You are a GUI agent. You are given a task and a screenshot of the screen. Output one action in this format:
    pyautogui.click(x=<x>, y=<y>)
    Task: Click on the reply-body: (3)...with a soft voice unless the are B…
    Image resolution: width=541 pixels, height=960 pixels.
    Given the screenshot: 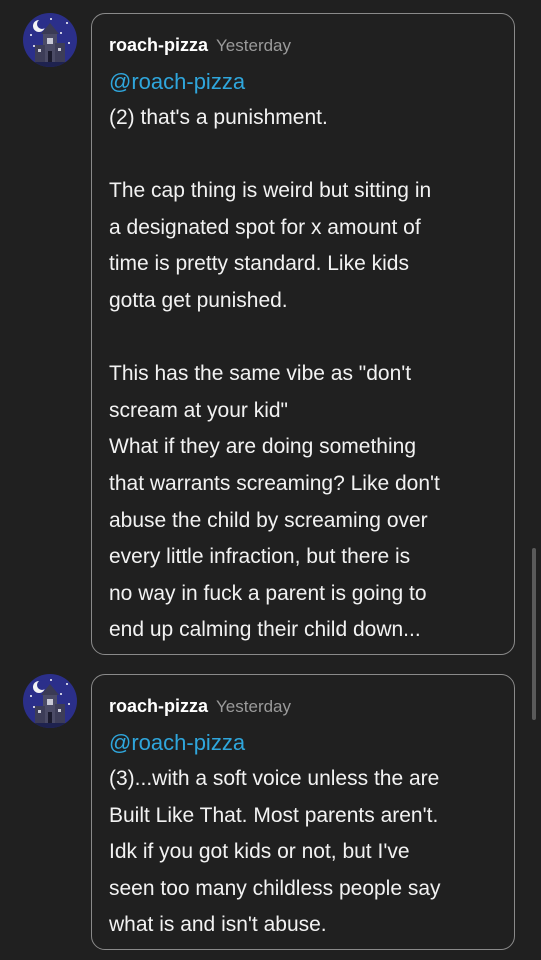 What is the action you would take?
    pyautogui.click(x=275, y=852)
    